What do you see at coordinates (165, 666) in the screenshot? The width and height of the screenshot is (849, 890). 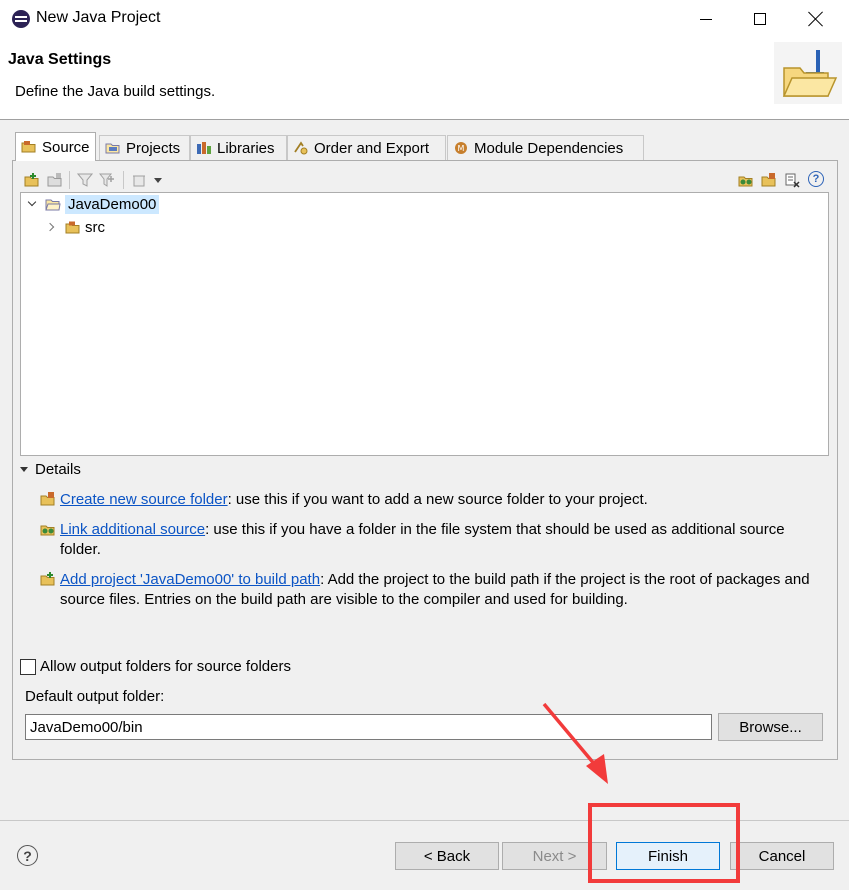 I see `allow-output-folders-label: Allow output folders for source folders` at bounding box center [165, 666].